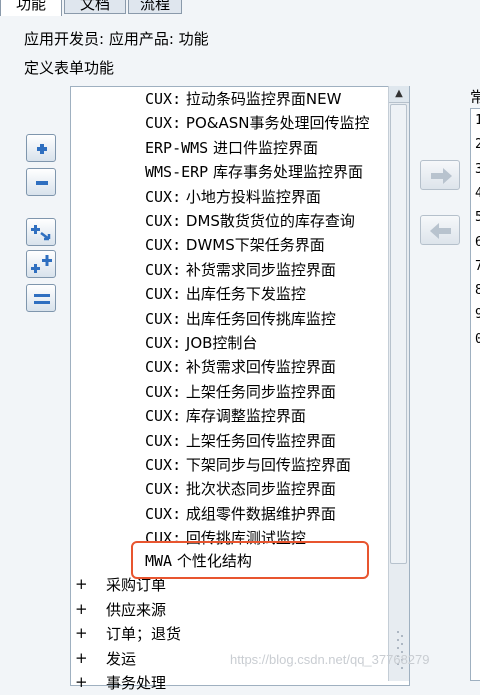  What do you see at coordinates (285, 172) in the screenshot?
I see `list-item-label: 库存事务处理监控界面` at bounding box center [285, 172].